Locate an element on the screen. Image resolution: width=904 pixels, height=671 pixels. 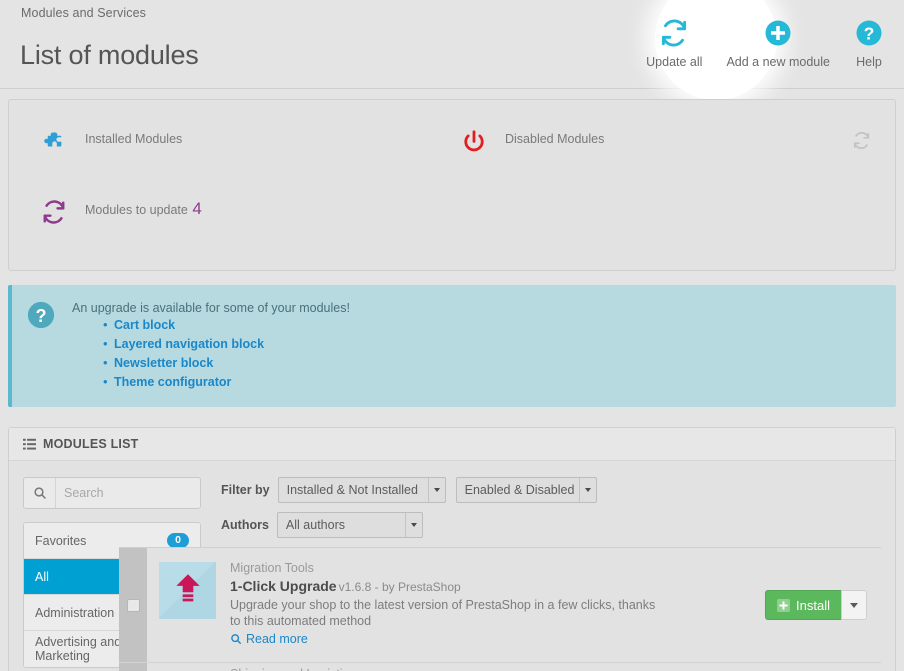
kpi-modules-to-update: Modules to update 4 is located at coordinates (120, 212).